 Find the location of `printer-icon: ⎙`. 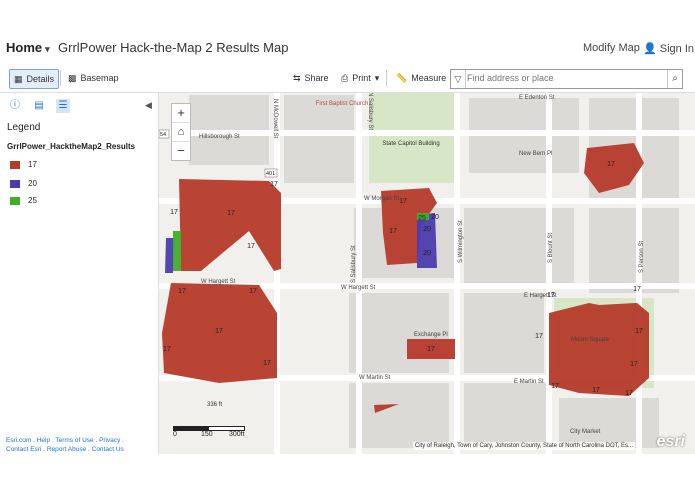

printer-icon: ⎙ is located at coordinates (345, 78).